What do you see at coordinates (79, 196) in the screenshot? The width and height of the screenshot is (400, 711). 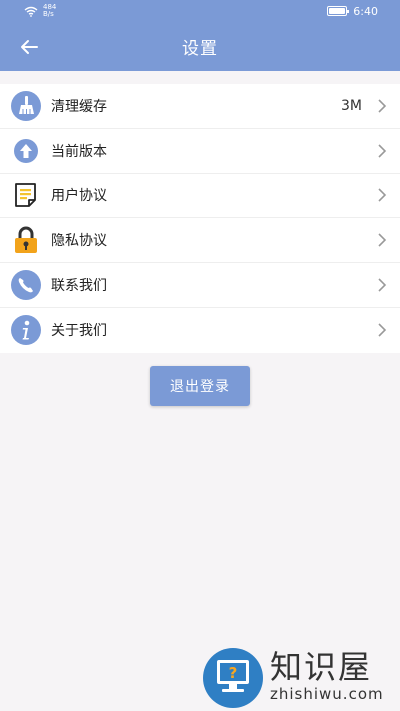 I see `settings-item-label: 用户协议` at bounding box center [79, 196].